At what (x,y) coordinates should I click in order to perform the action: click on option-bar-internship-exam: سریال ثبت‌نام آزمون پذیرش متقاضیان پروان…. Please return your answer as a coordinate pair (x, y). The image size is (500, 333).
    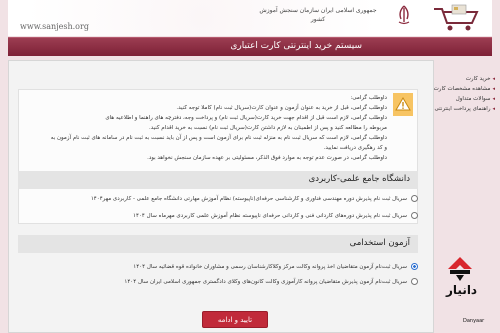
    Looking at the image, I should click on (218, 281).